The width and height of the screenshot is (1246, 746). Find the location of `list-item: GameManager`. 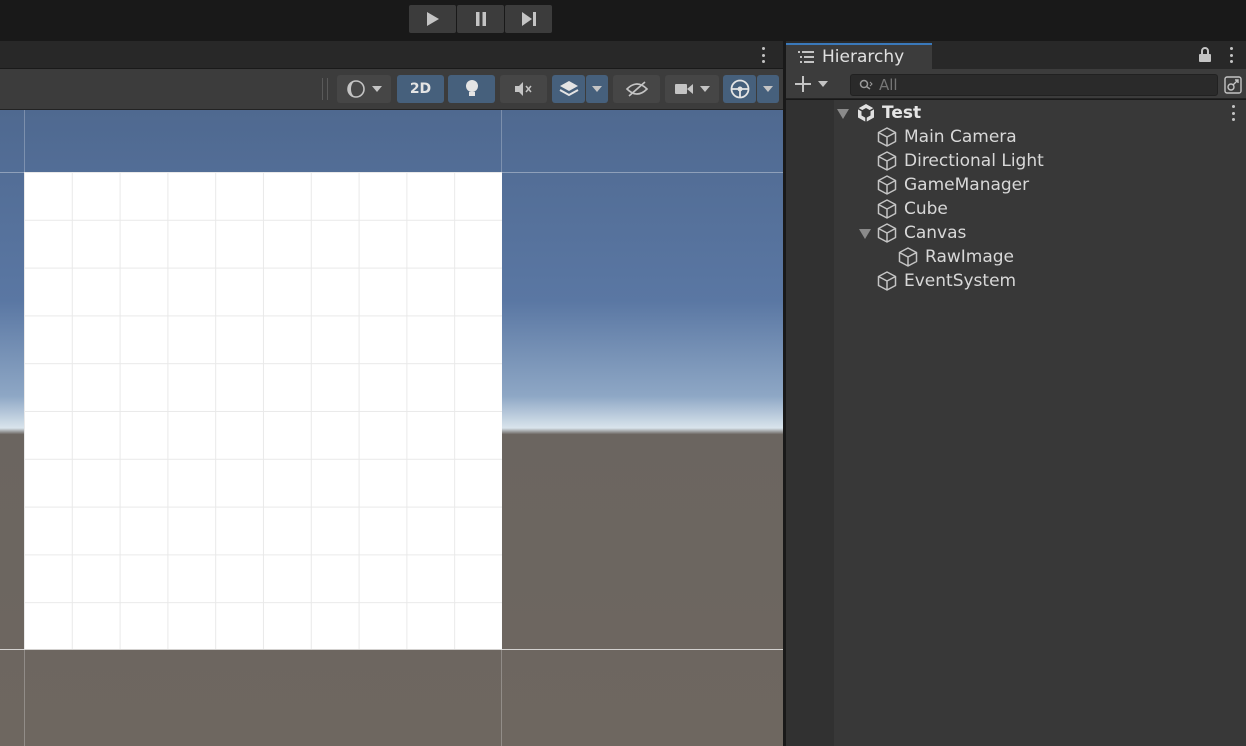

list-item: GameManager is located at coordinates (952, 185).